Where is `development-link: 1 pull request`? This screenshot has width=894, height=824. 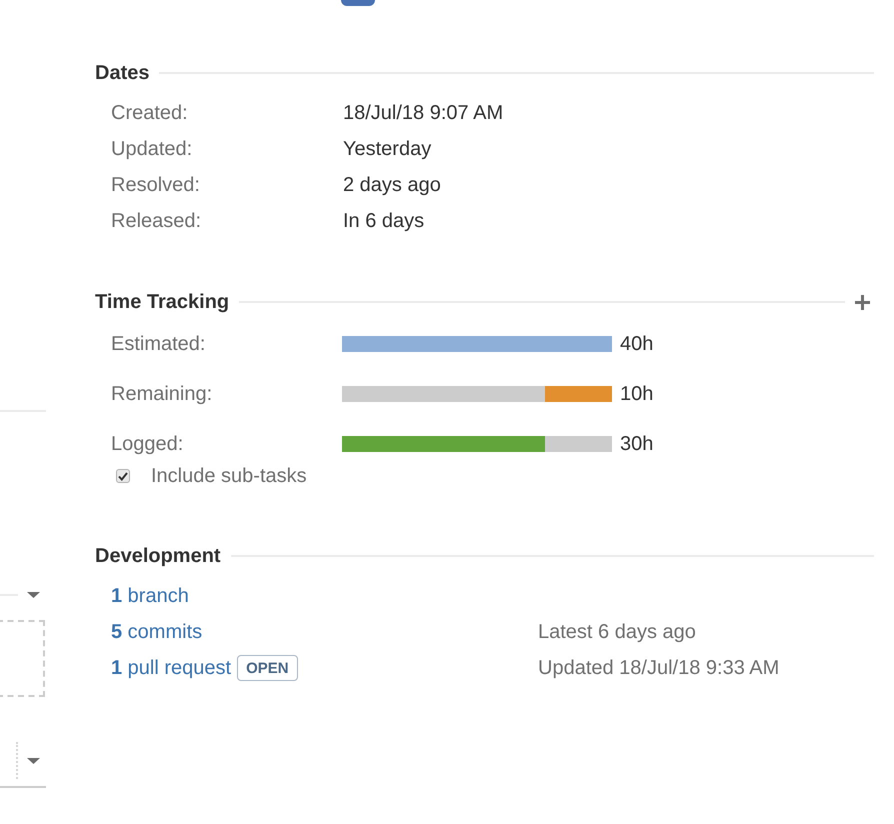 development-link: 1 pull request is located at coordinates (171, 668).